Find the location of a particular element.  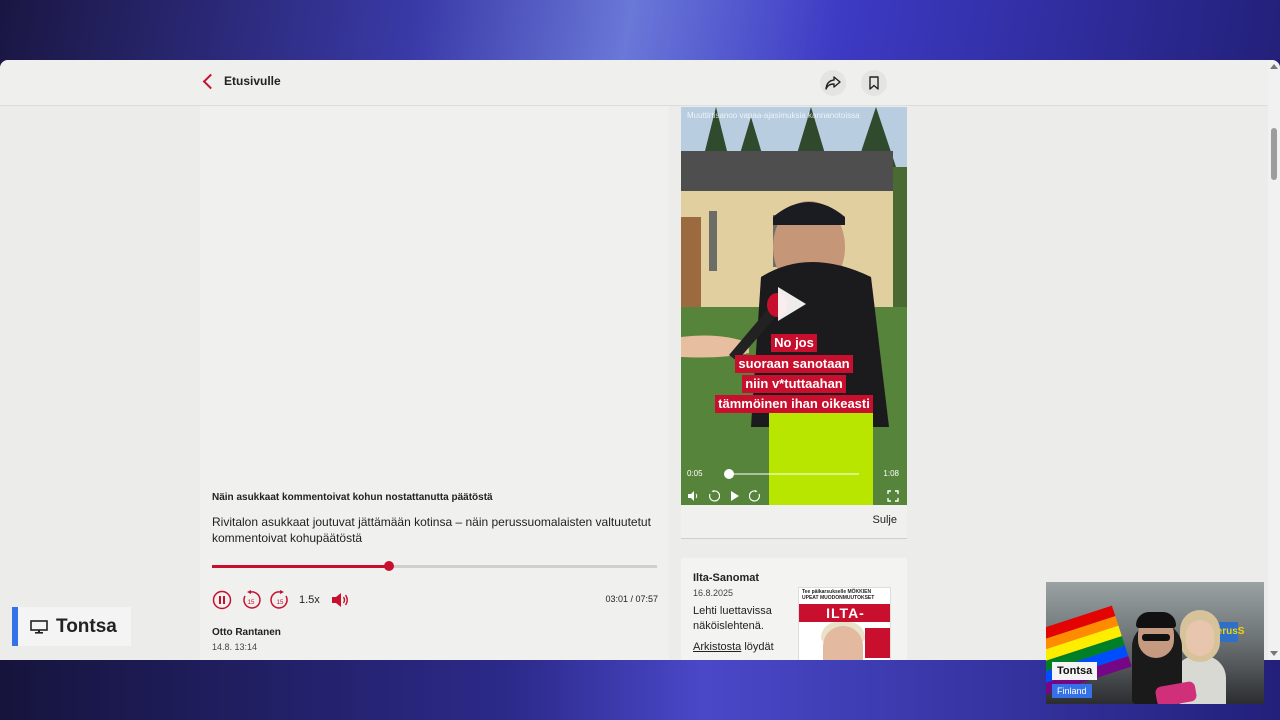

cover-masthead: ILTA-SANOMAT is located at coordinates (844, 621).